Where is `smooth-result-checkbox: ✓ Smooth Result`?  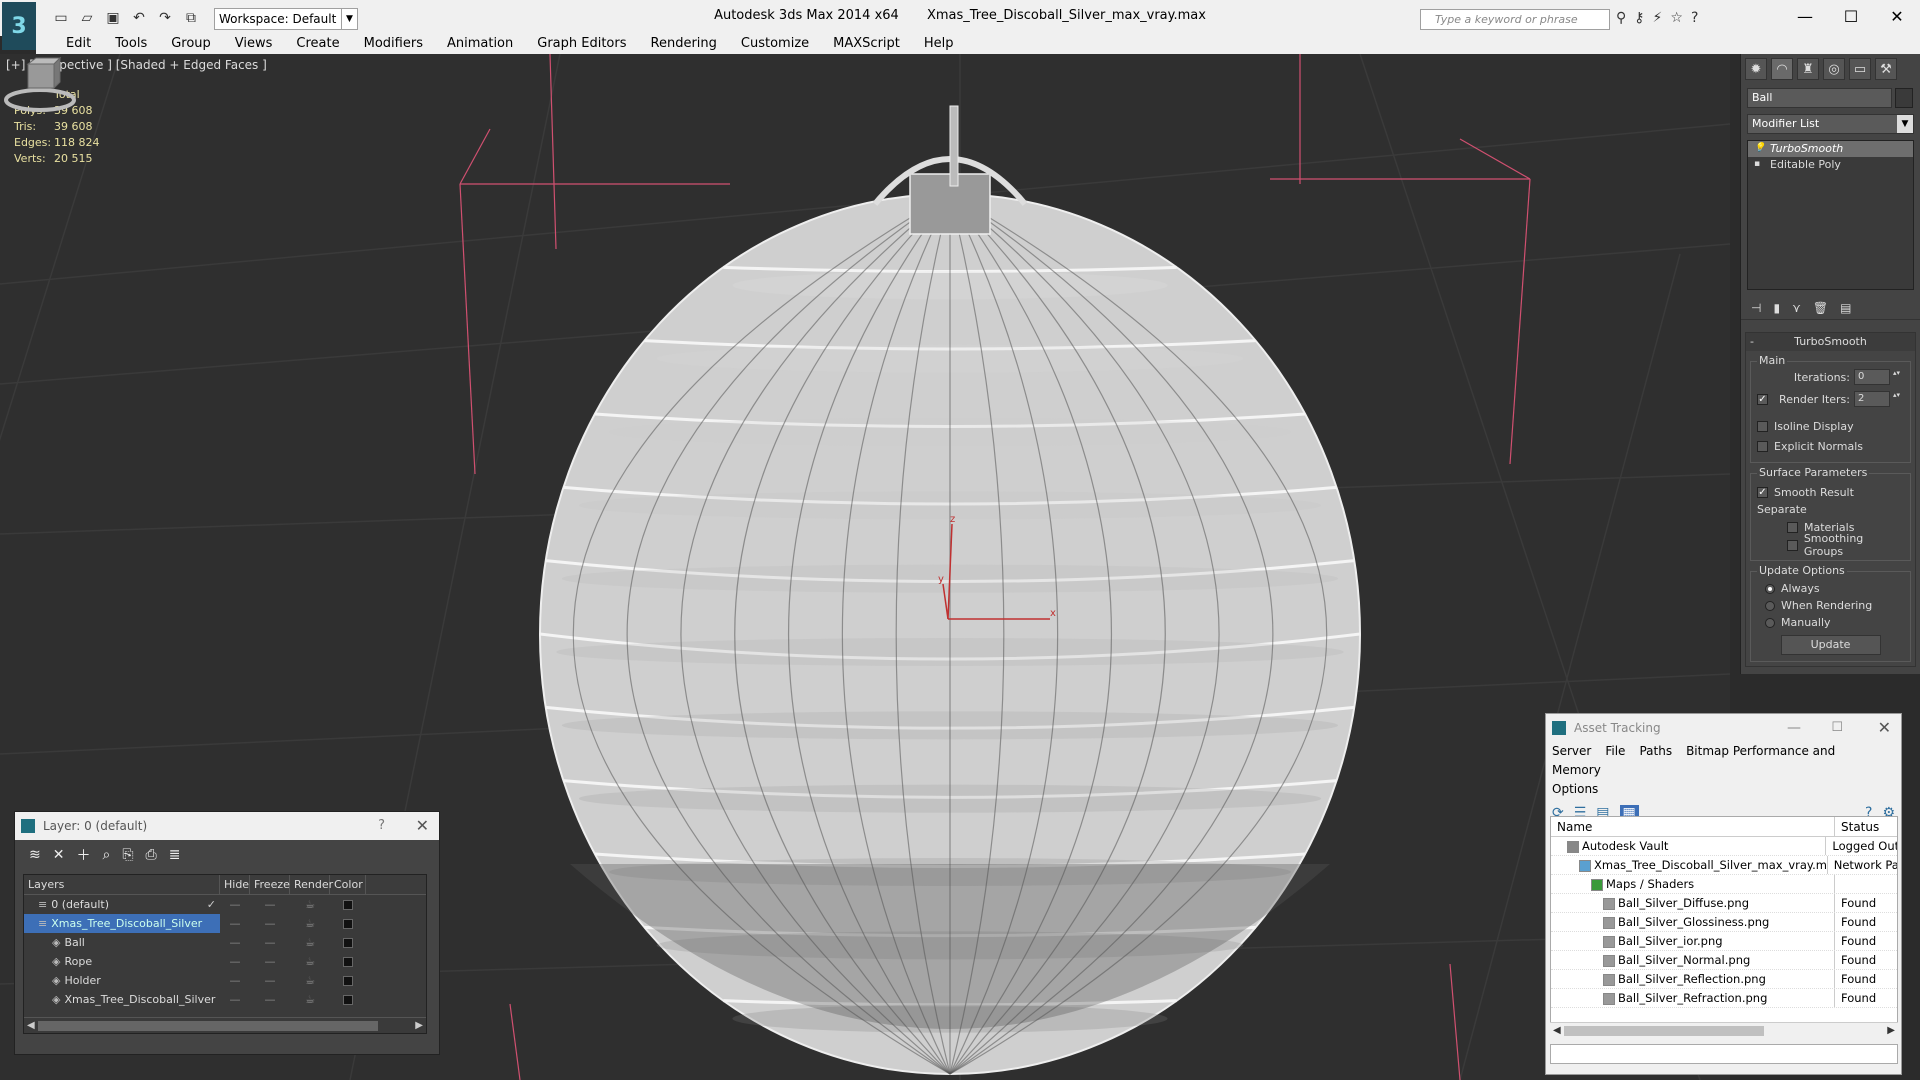 smooth-result-checkbox: ✓ Smooth Result is located at coordinates (1830, 492).